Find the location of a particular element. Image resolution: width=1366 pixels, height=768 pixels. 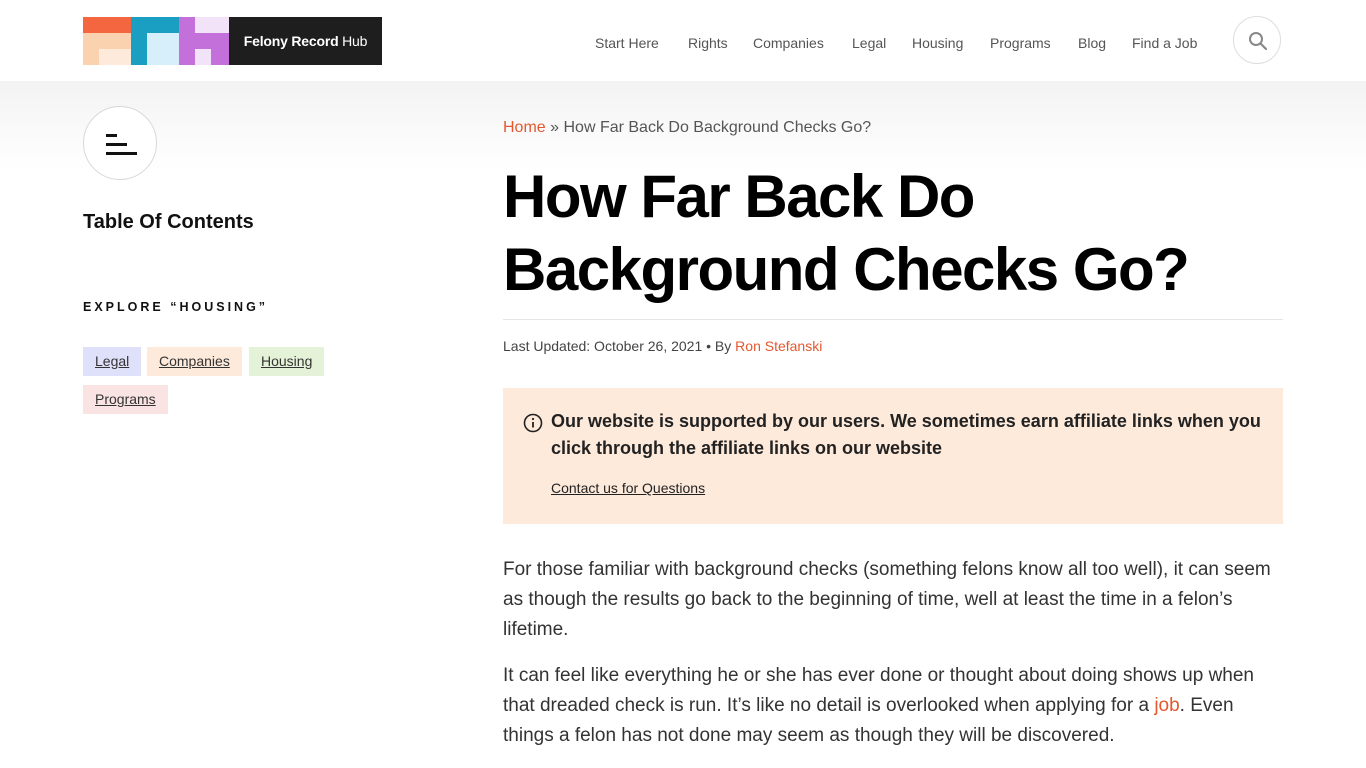

site-logo: Felony Record Hub is located at coordinates (232, 41).